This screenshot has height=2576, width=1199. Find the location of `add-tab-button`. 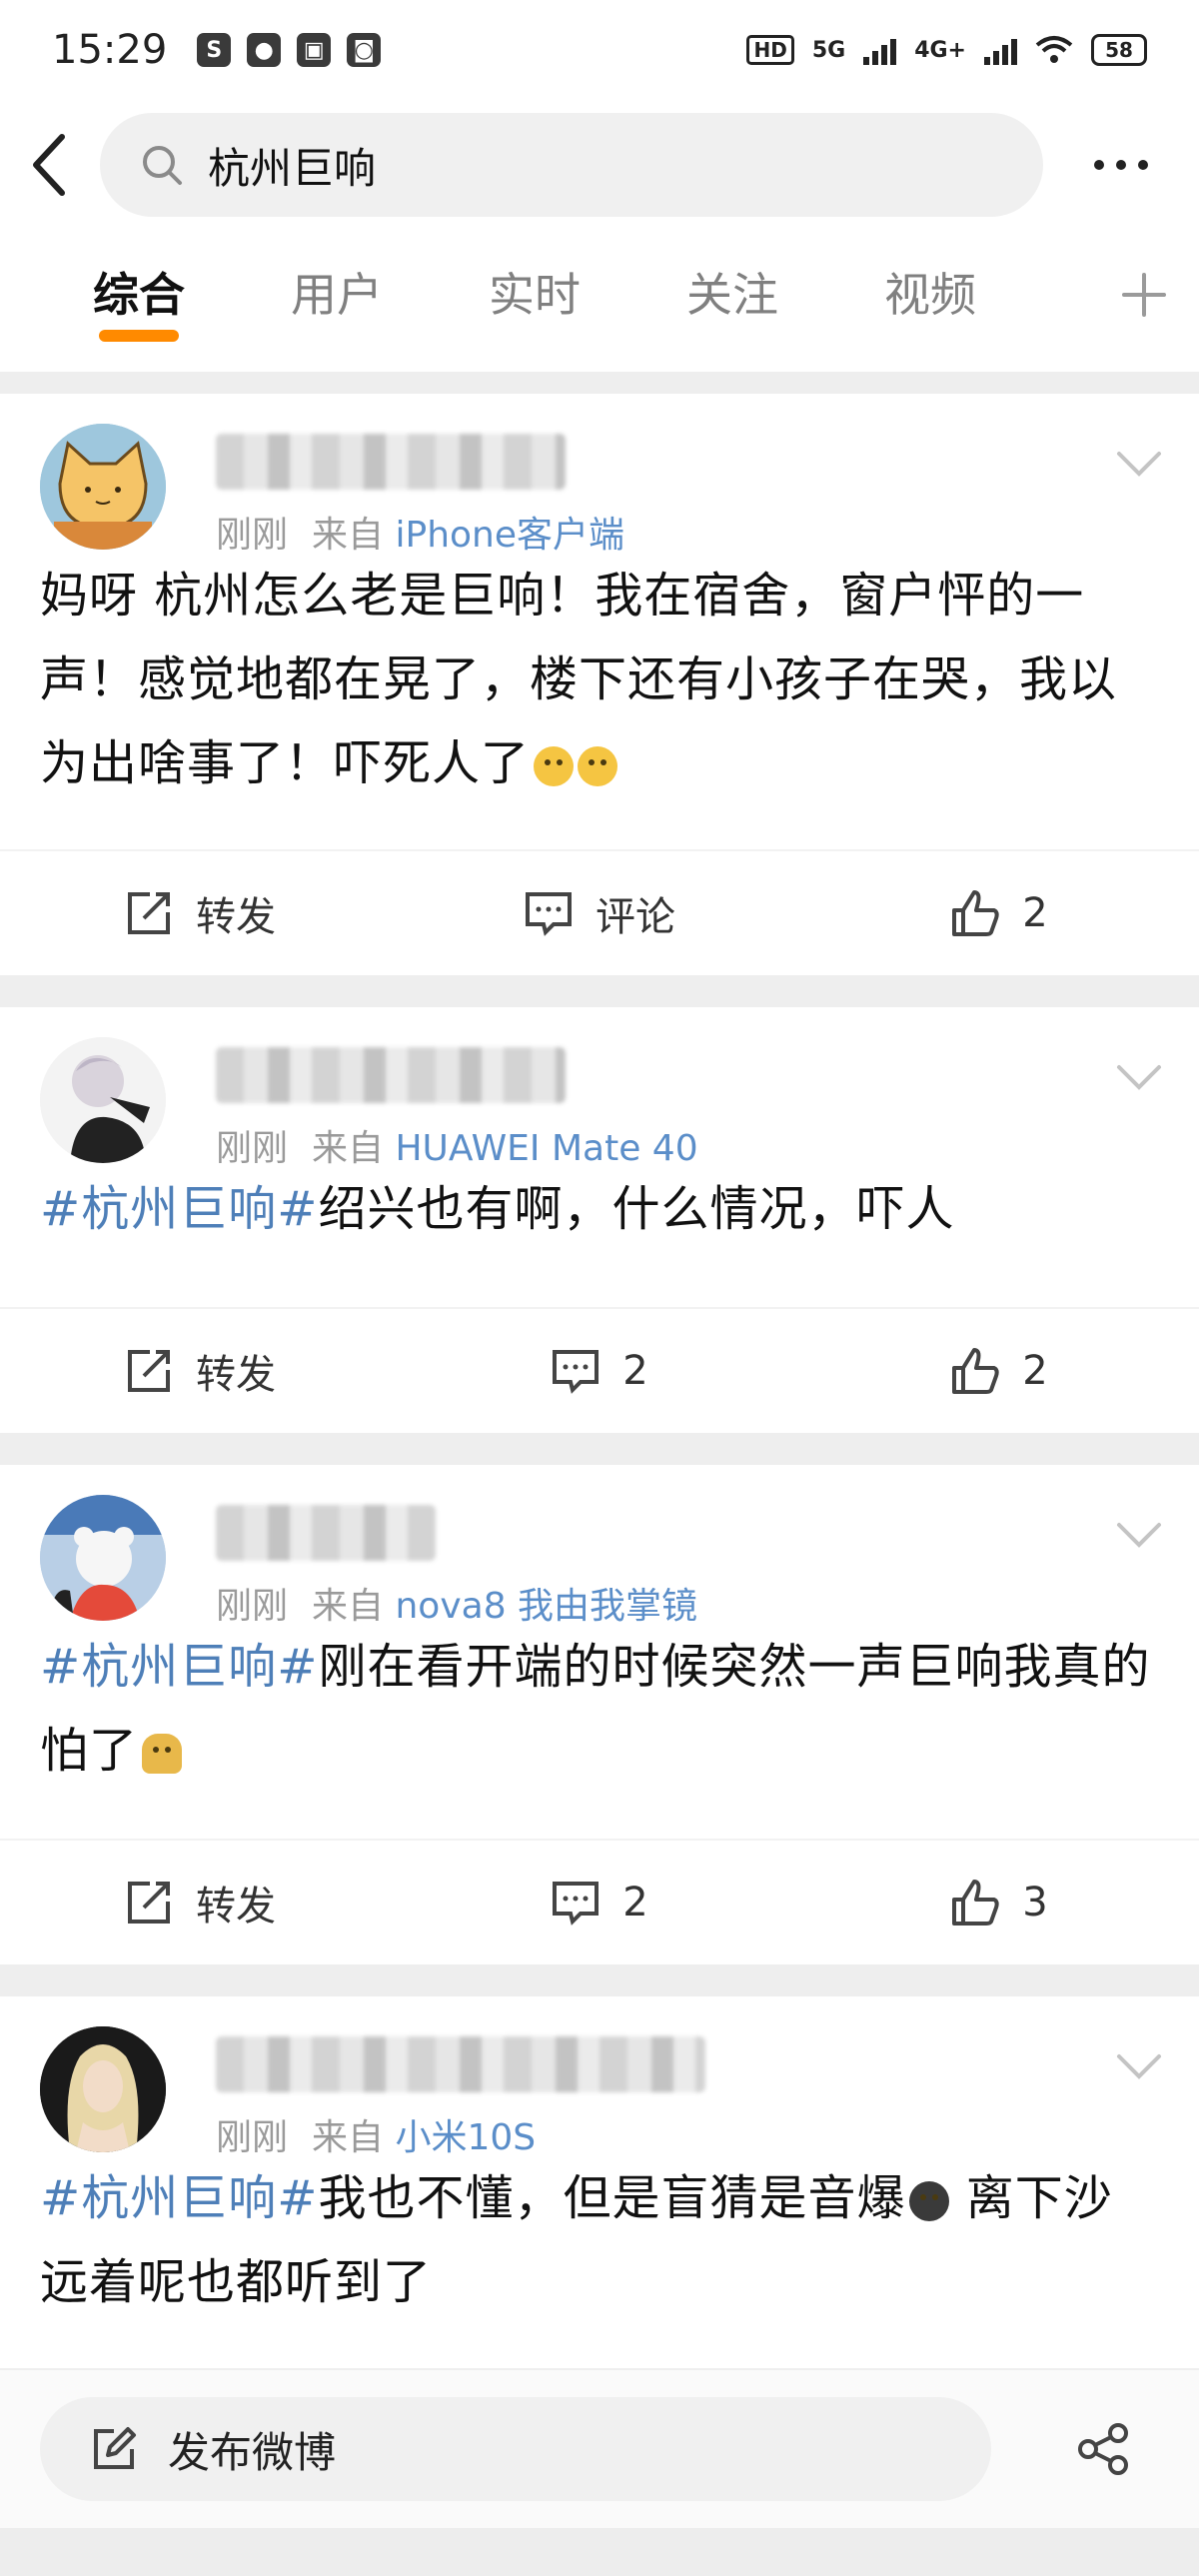

add-tab-button is located at coordinates (1144, 295).